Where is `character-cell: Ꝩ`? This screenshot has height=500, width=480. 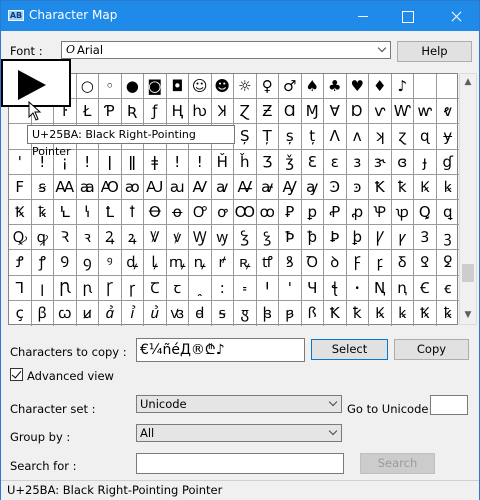 character-cell: Ꝩ is located at coordinates (380, 238).